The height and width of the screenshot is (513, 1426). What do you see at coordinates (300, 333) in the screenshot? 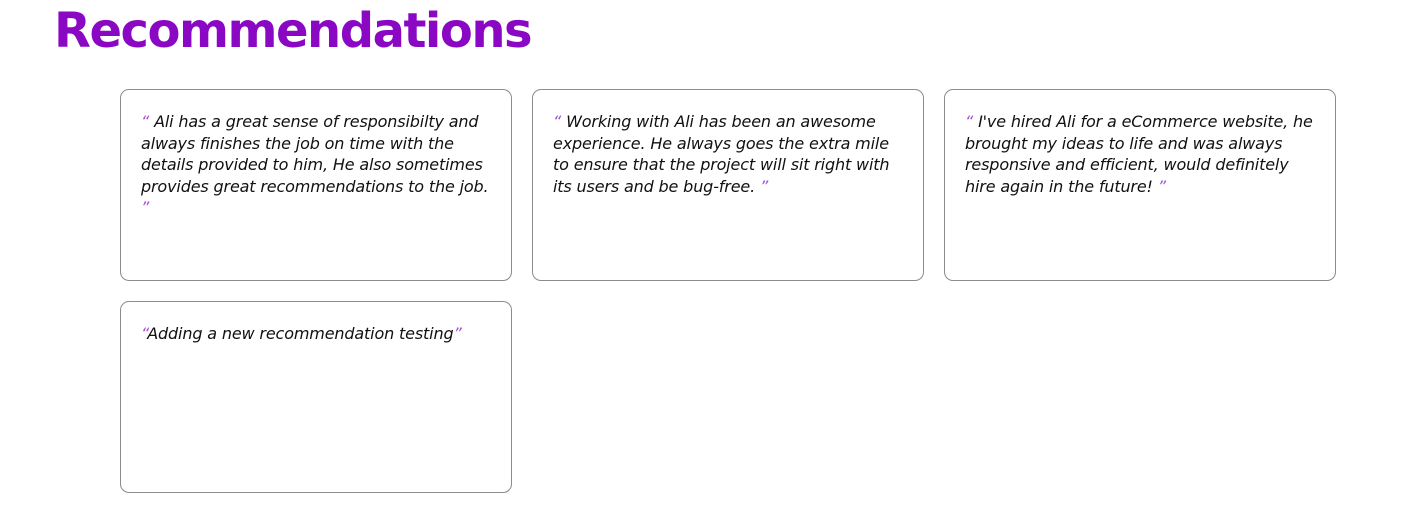
I see `recommendation-text: Adding a new recommendation testing` at bounding box center [300, 333].